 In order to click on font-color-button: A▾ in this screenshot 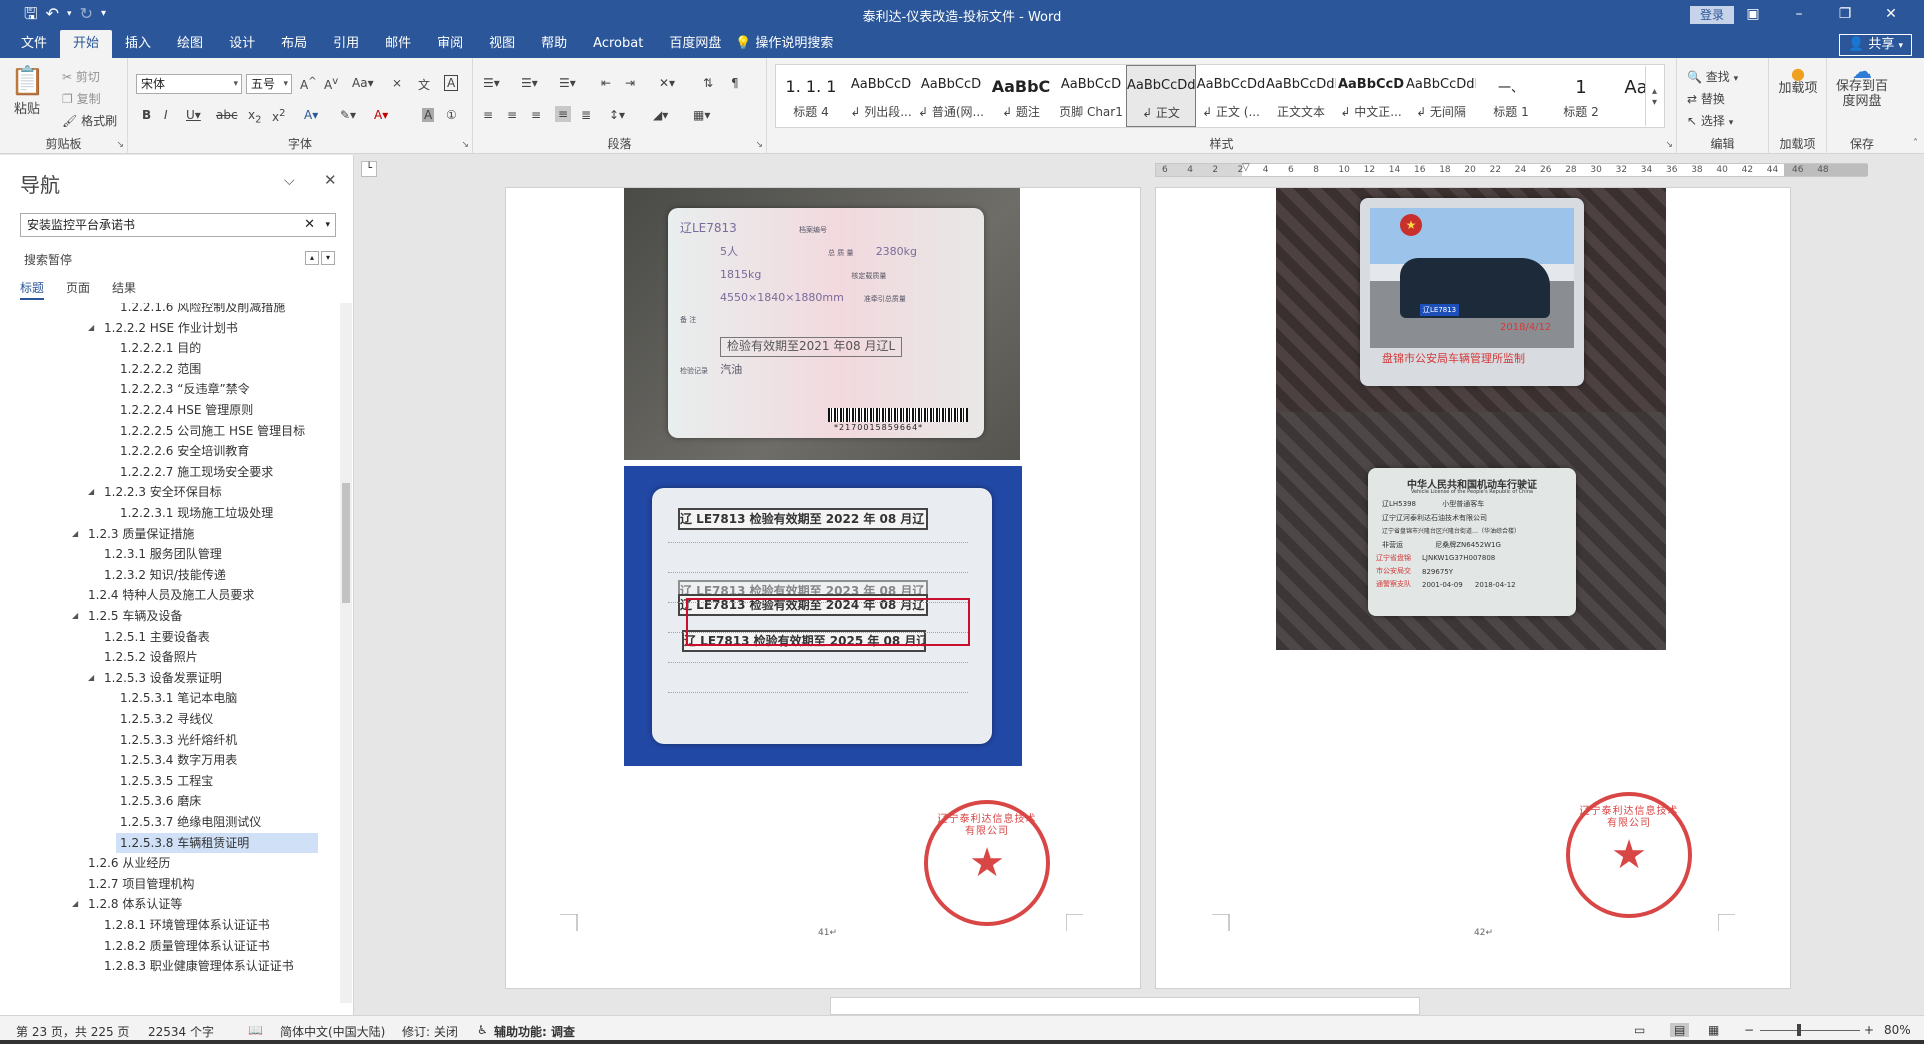, I will do `click(381, 115)`.